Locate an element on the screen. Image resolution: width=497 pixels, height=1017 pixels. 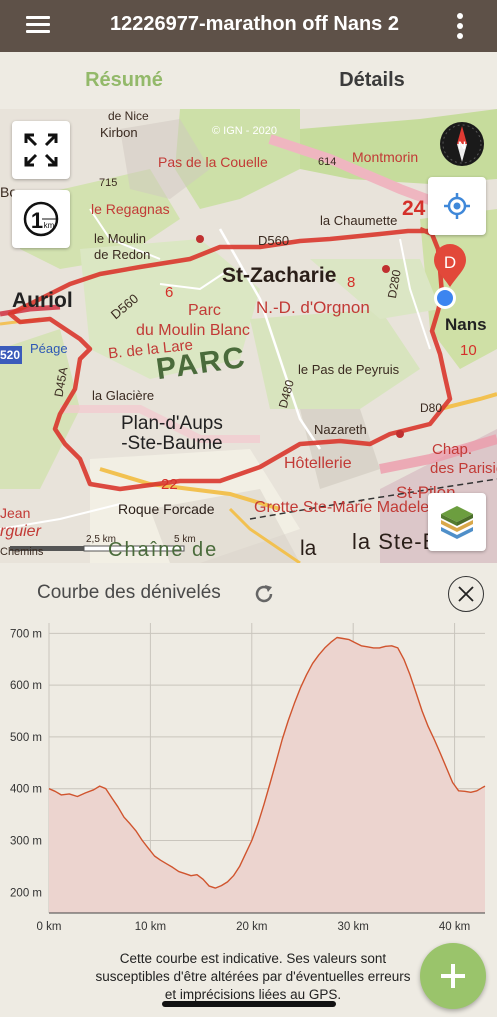
home-indicator is located at coordinates (249, 1004).